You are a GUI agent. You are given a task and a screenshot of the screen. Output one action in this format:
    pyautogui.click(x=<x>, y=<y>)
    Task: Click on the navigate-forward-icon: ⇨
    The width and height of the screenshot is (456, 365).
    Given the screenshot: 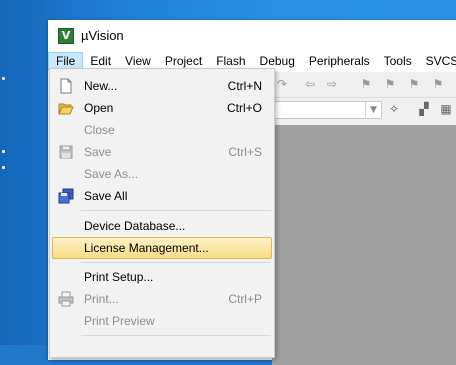 What is the action you would take?
    pyautogui.click(x=332, y=84)
    